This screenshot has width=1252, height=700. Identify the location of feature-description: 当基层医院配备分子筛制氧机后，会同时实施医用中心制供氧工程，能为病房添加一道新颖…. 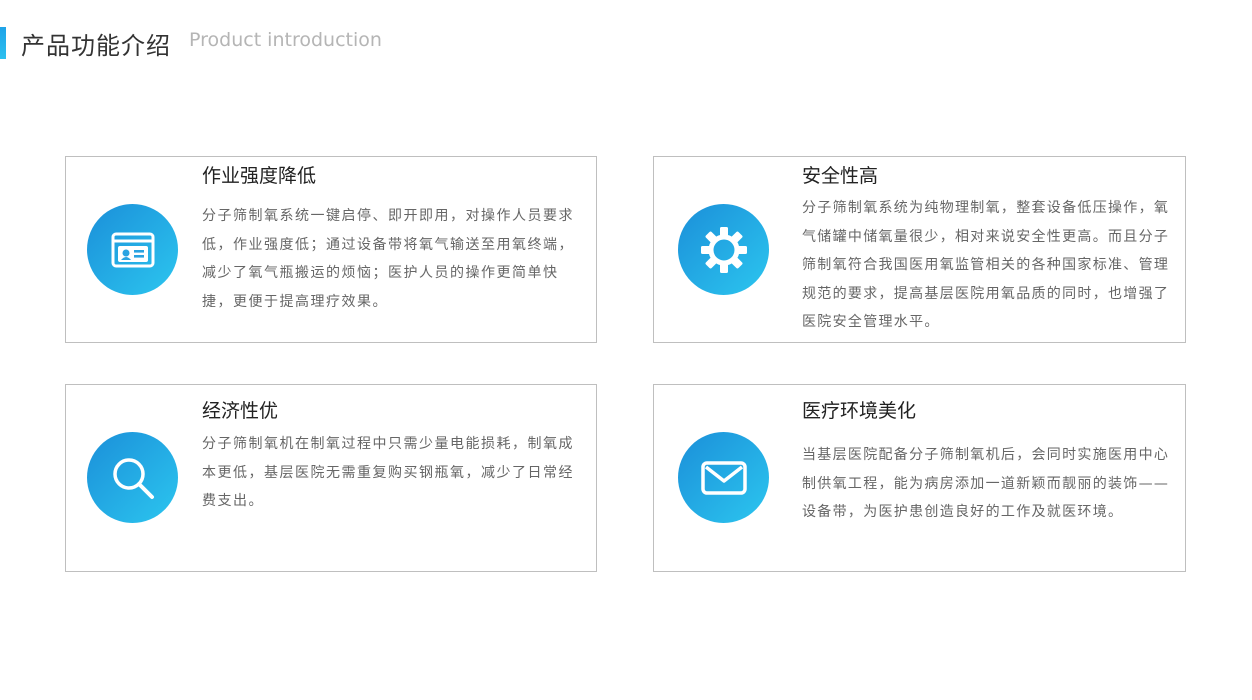
(986, 483).